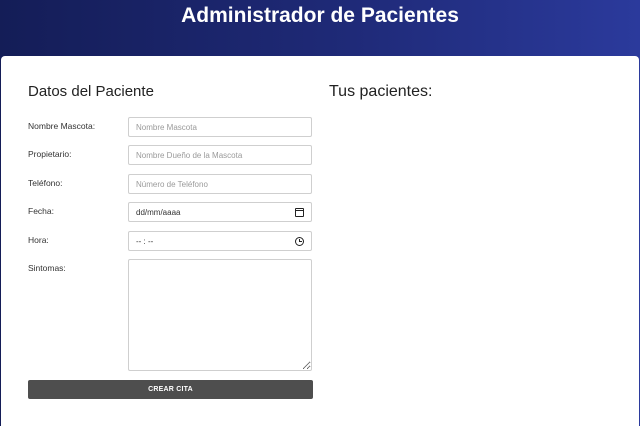 This screenshot has width=640, height=426. I want to click on fecha-row: Fecha: dd/mm/aaaa, so click(170, 212).